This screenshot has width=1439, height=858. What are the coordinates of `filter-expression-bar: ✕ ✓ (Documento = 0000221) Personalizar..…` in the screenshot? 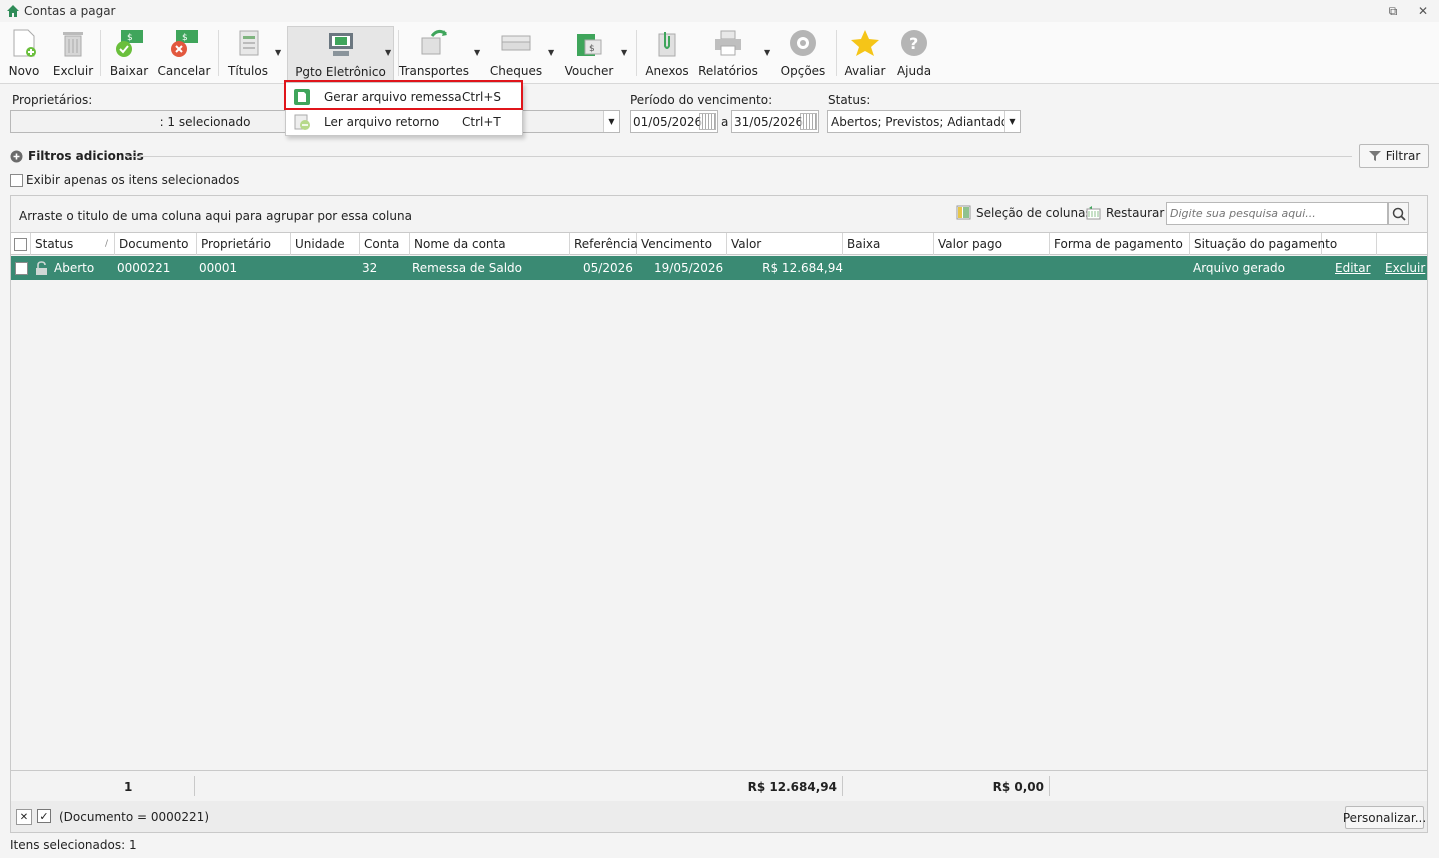 It's located at (719, 817).